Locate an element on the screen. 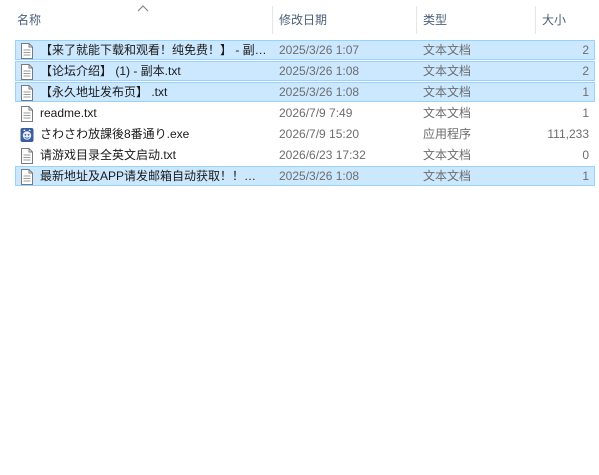 The height and width of the screenshot is (475, 599). file-row: 【永久地址发布页】 .txt 2025/3/26 1:08 文本文档 1 is located at coordinates (305, 92).